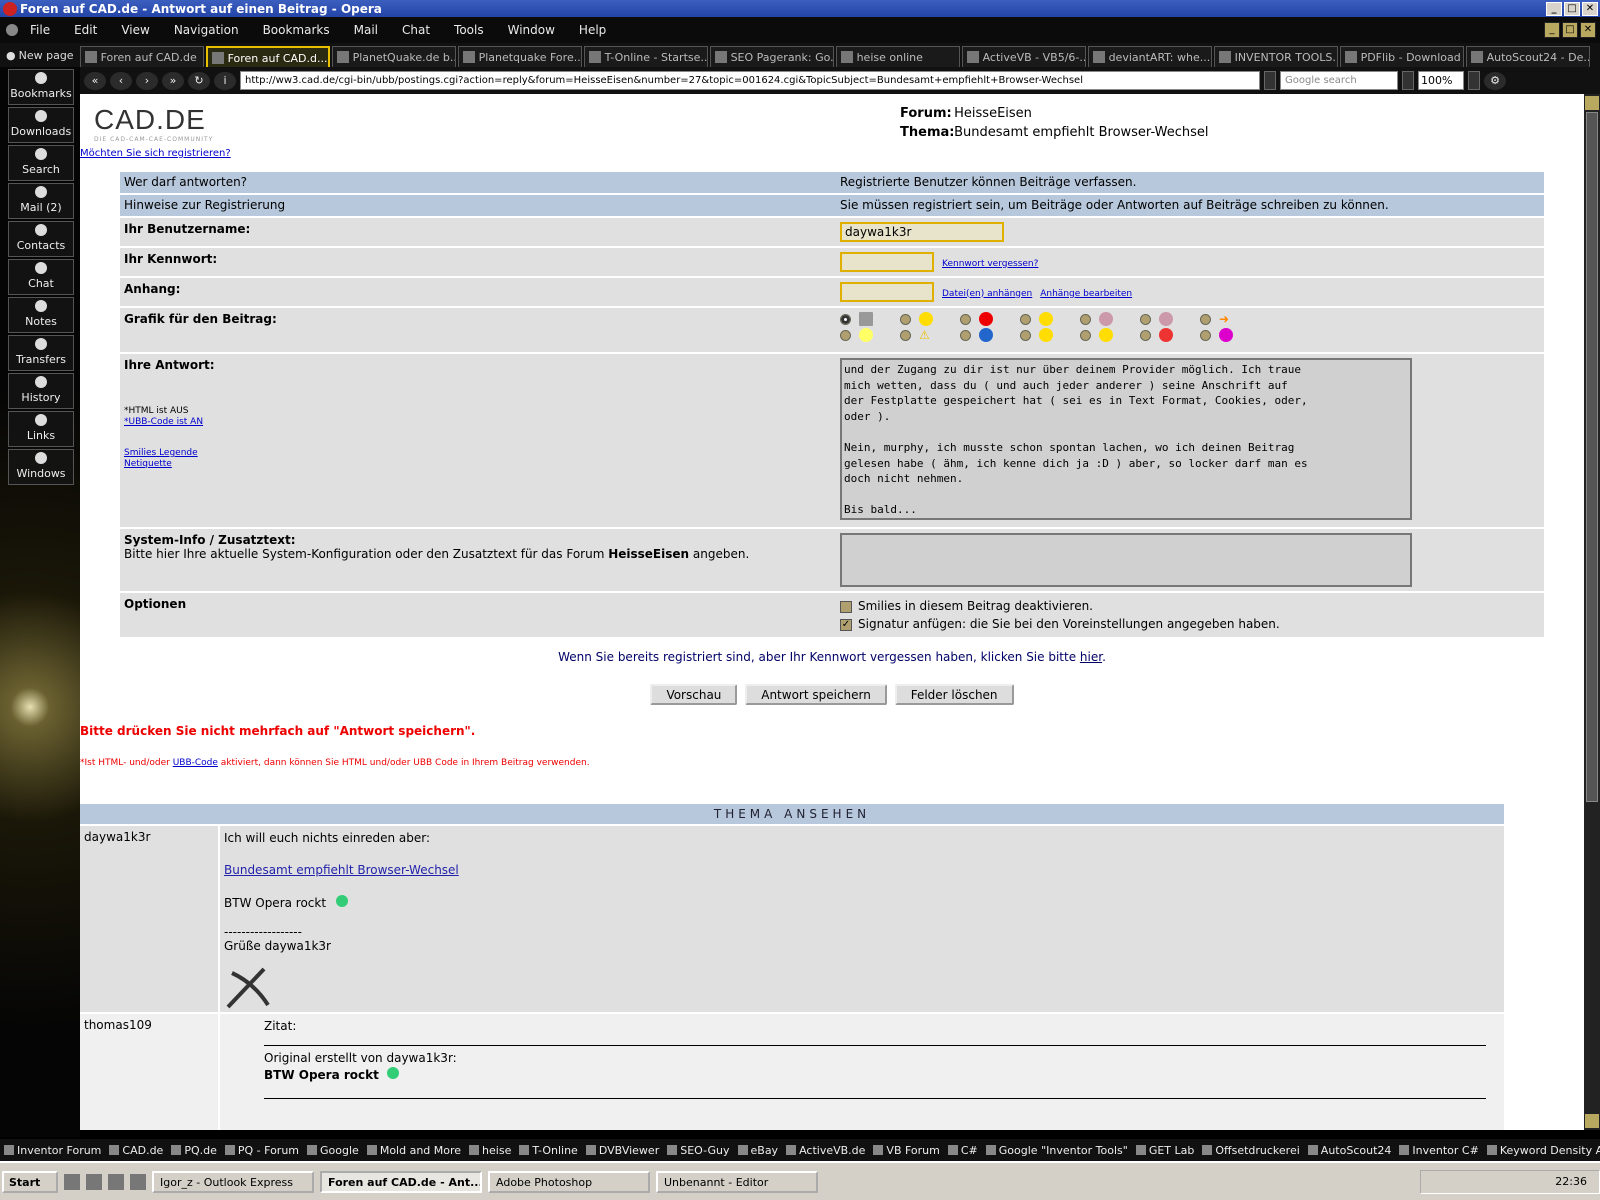  Describe the element at coordinates (1474, 80) in the screenshot. I see `zoom-dropdown` at that location.